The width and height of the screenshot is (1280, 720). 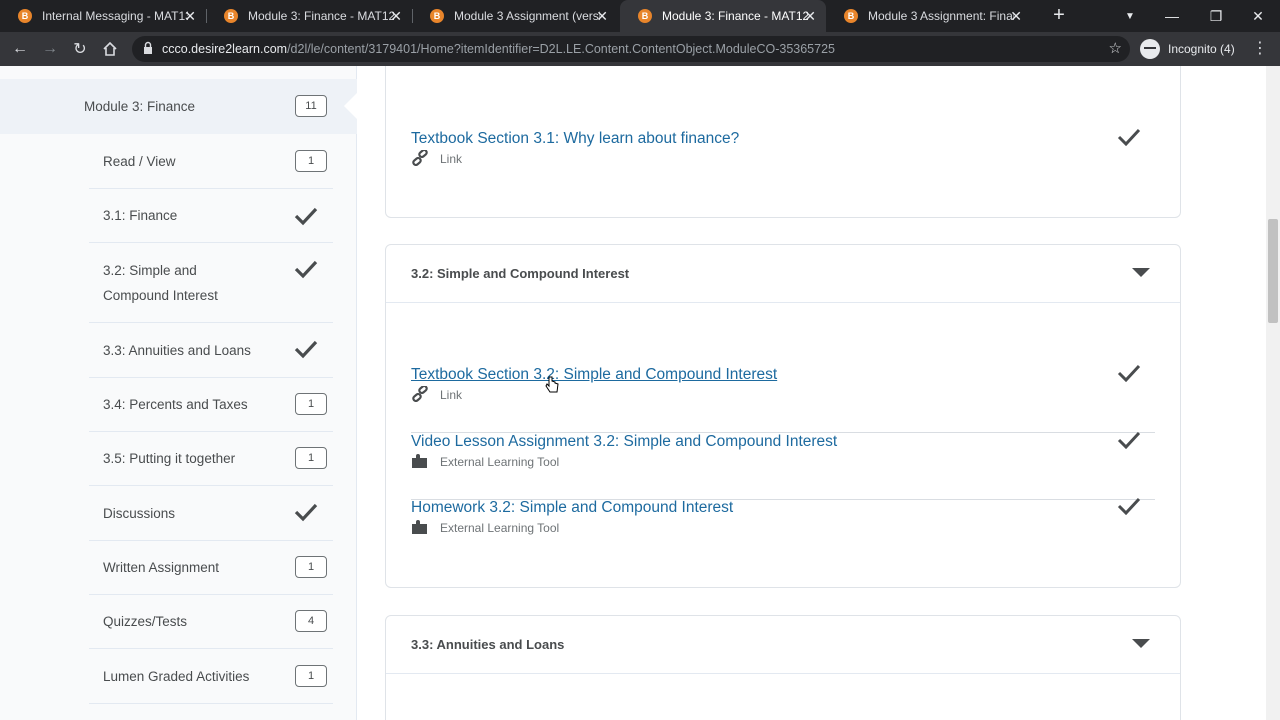 What do you see at coordinates (145, 621) in the screenshot?
I see `sidebar-item-label: Quizzes/Tests` at bounding box center [145, 621].